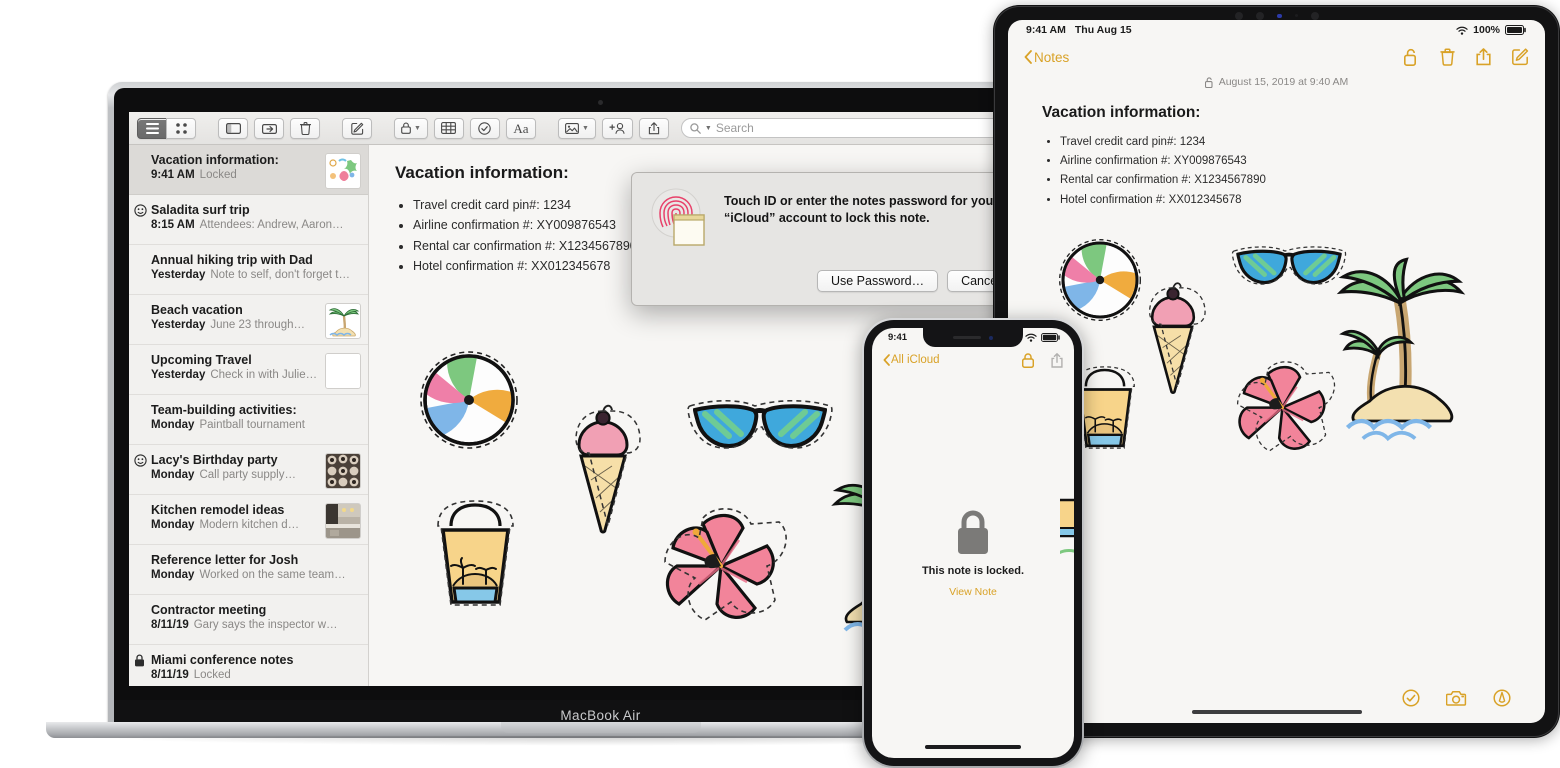 The image size is (1560, 768). I want to click on ipad-ir-icon, so click(1279, 15).